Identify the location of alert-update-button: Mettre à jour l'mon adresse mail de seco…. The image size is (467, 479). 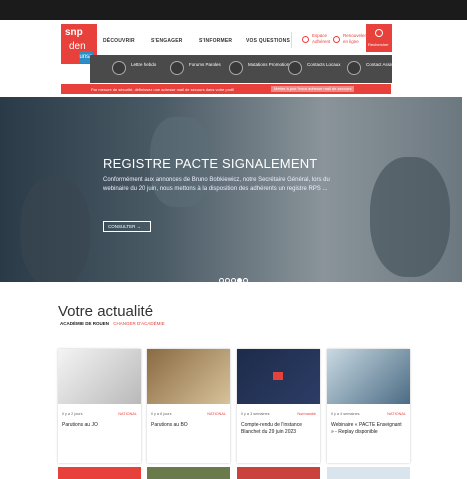
(313, 89).